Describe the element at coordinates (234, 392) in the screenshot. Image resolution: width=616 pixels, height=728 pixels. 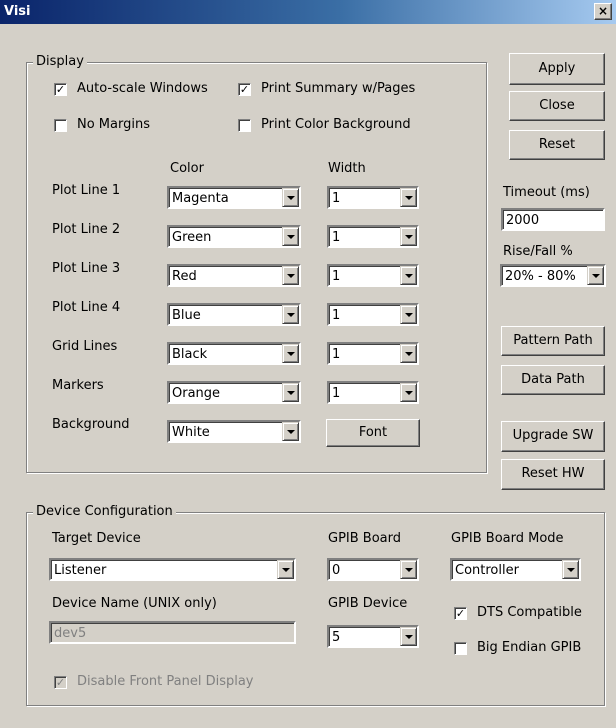
I see `color-select-markers: Orange` at that location.